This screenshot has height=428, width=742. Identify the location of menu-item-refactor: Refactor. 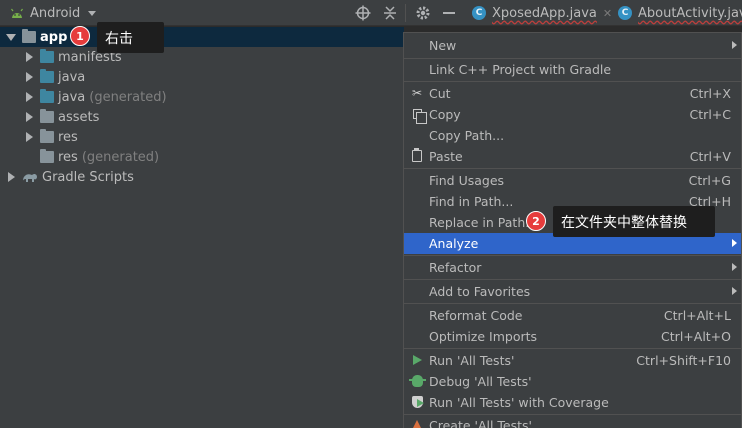
(572, 267).